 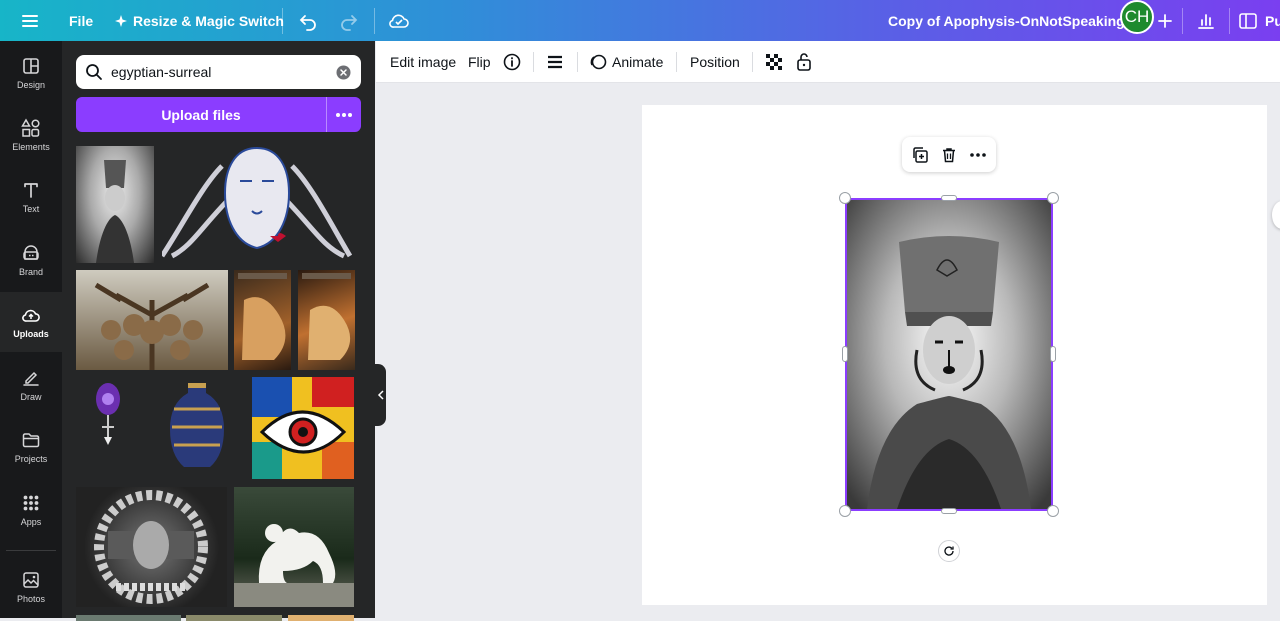 What do you see at coordinates (208, 20) in the screenshot?
I see `resize-magic-switch-label: Resize & Magic Switch` at bounding box center [208, 20].